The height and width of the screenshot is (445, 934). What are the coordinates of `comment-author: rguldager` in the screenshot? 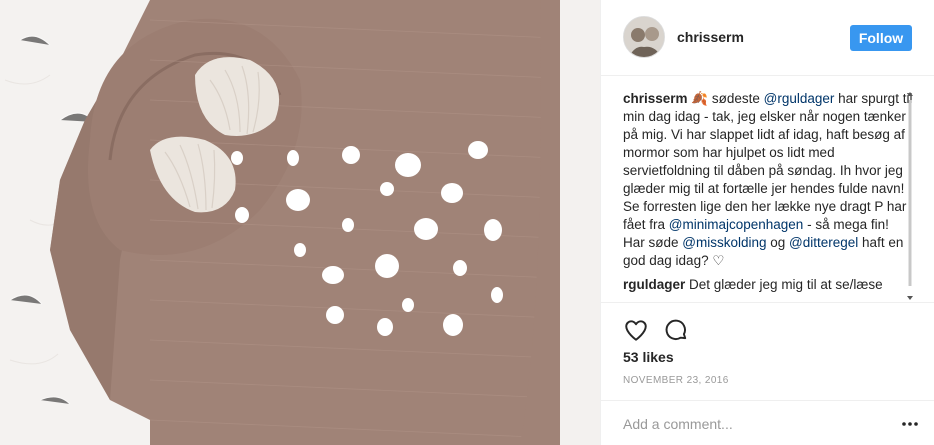 It's located at (654, 284).